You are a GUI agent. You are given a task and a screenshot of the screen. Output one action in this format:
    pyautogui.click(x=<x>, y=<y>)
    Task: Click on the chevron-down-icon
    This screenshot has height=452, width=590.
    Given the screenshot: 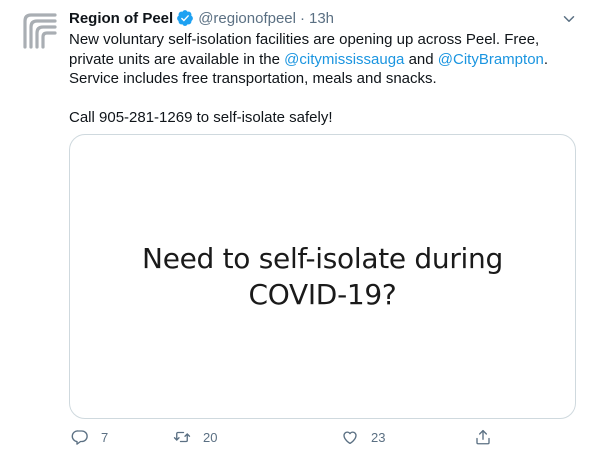 What is the action you would take?
    pyautogui.click(x=569, y=19)
    